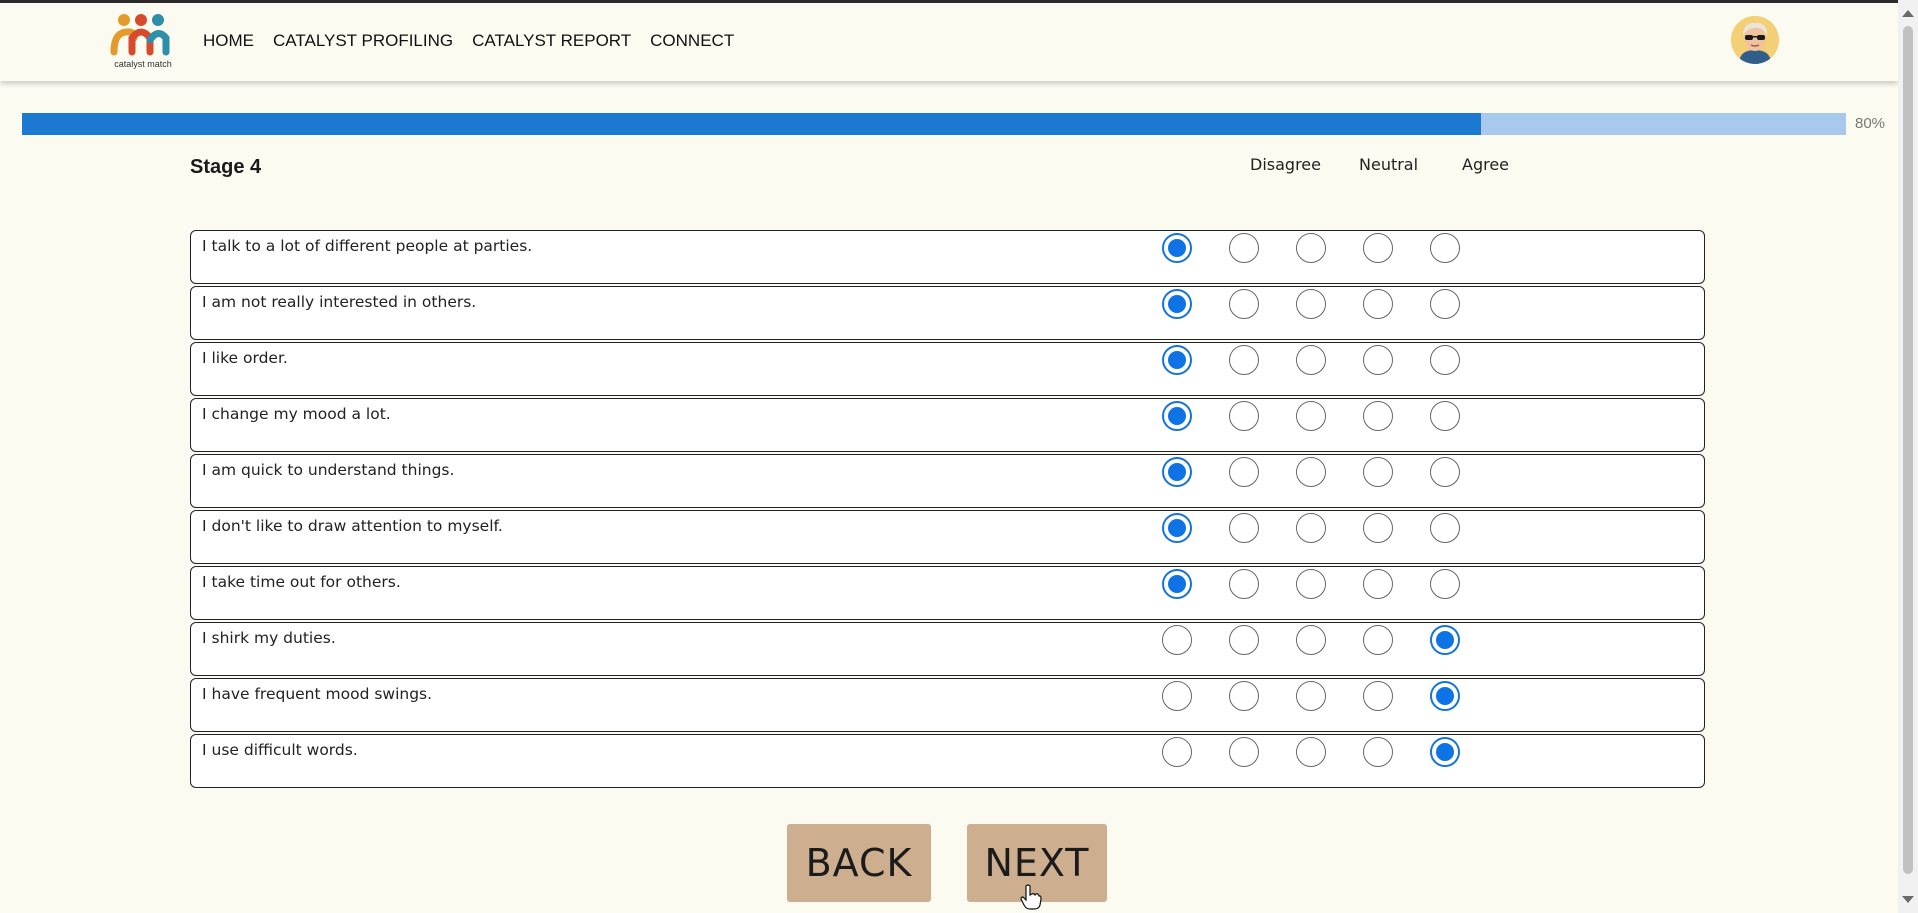 Image resolution: width=1918 pixels, height=913 pixels. I want to click on question-row: I take time out for others., so click(947, 593).